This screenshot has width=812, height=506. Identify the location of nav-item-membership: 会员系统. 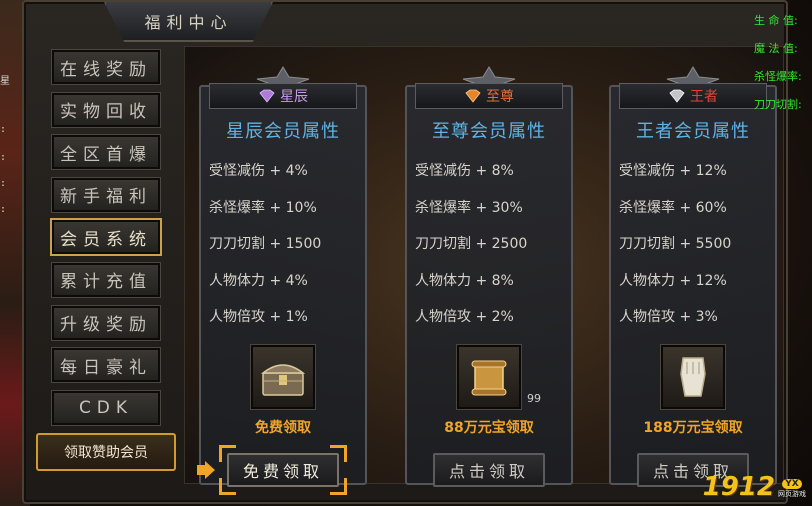
(106, 237).